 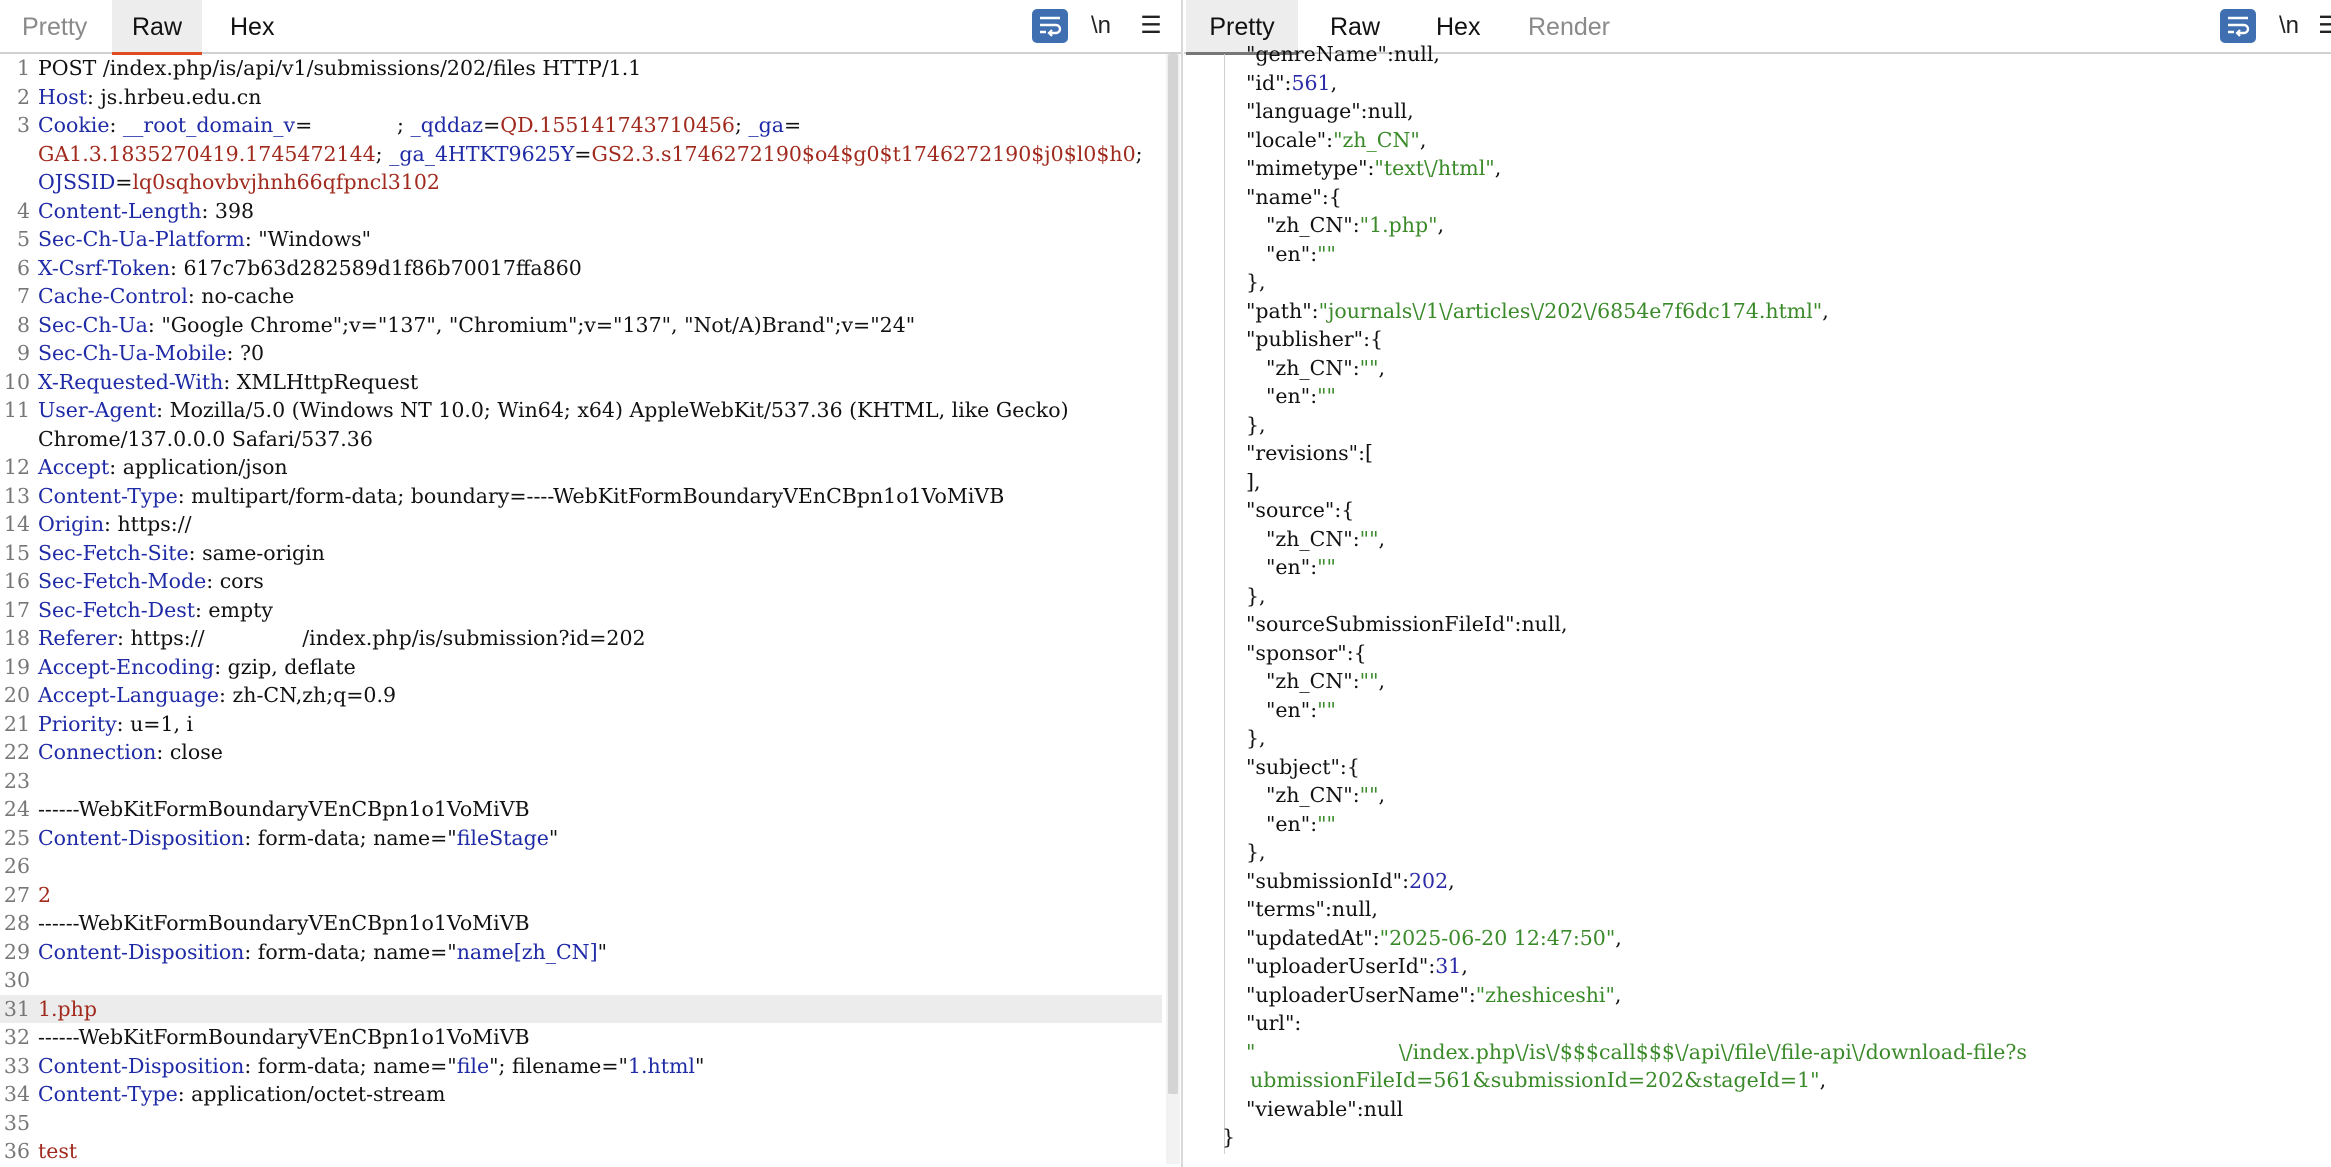 I want to click on response-line: "subject":{, so click(x=1303, y=767).